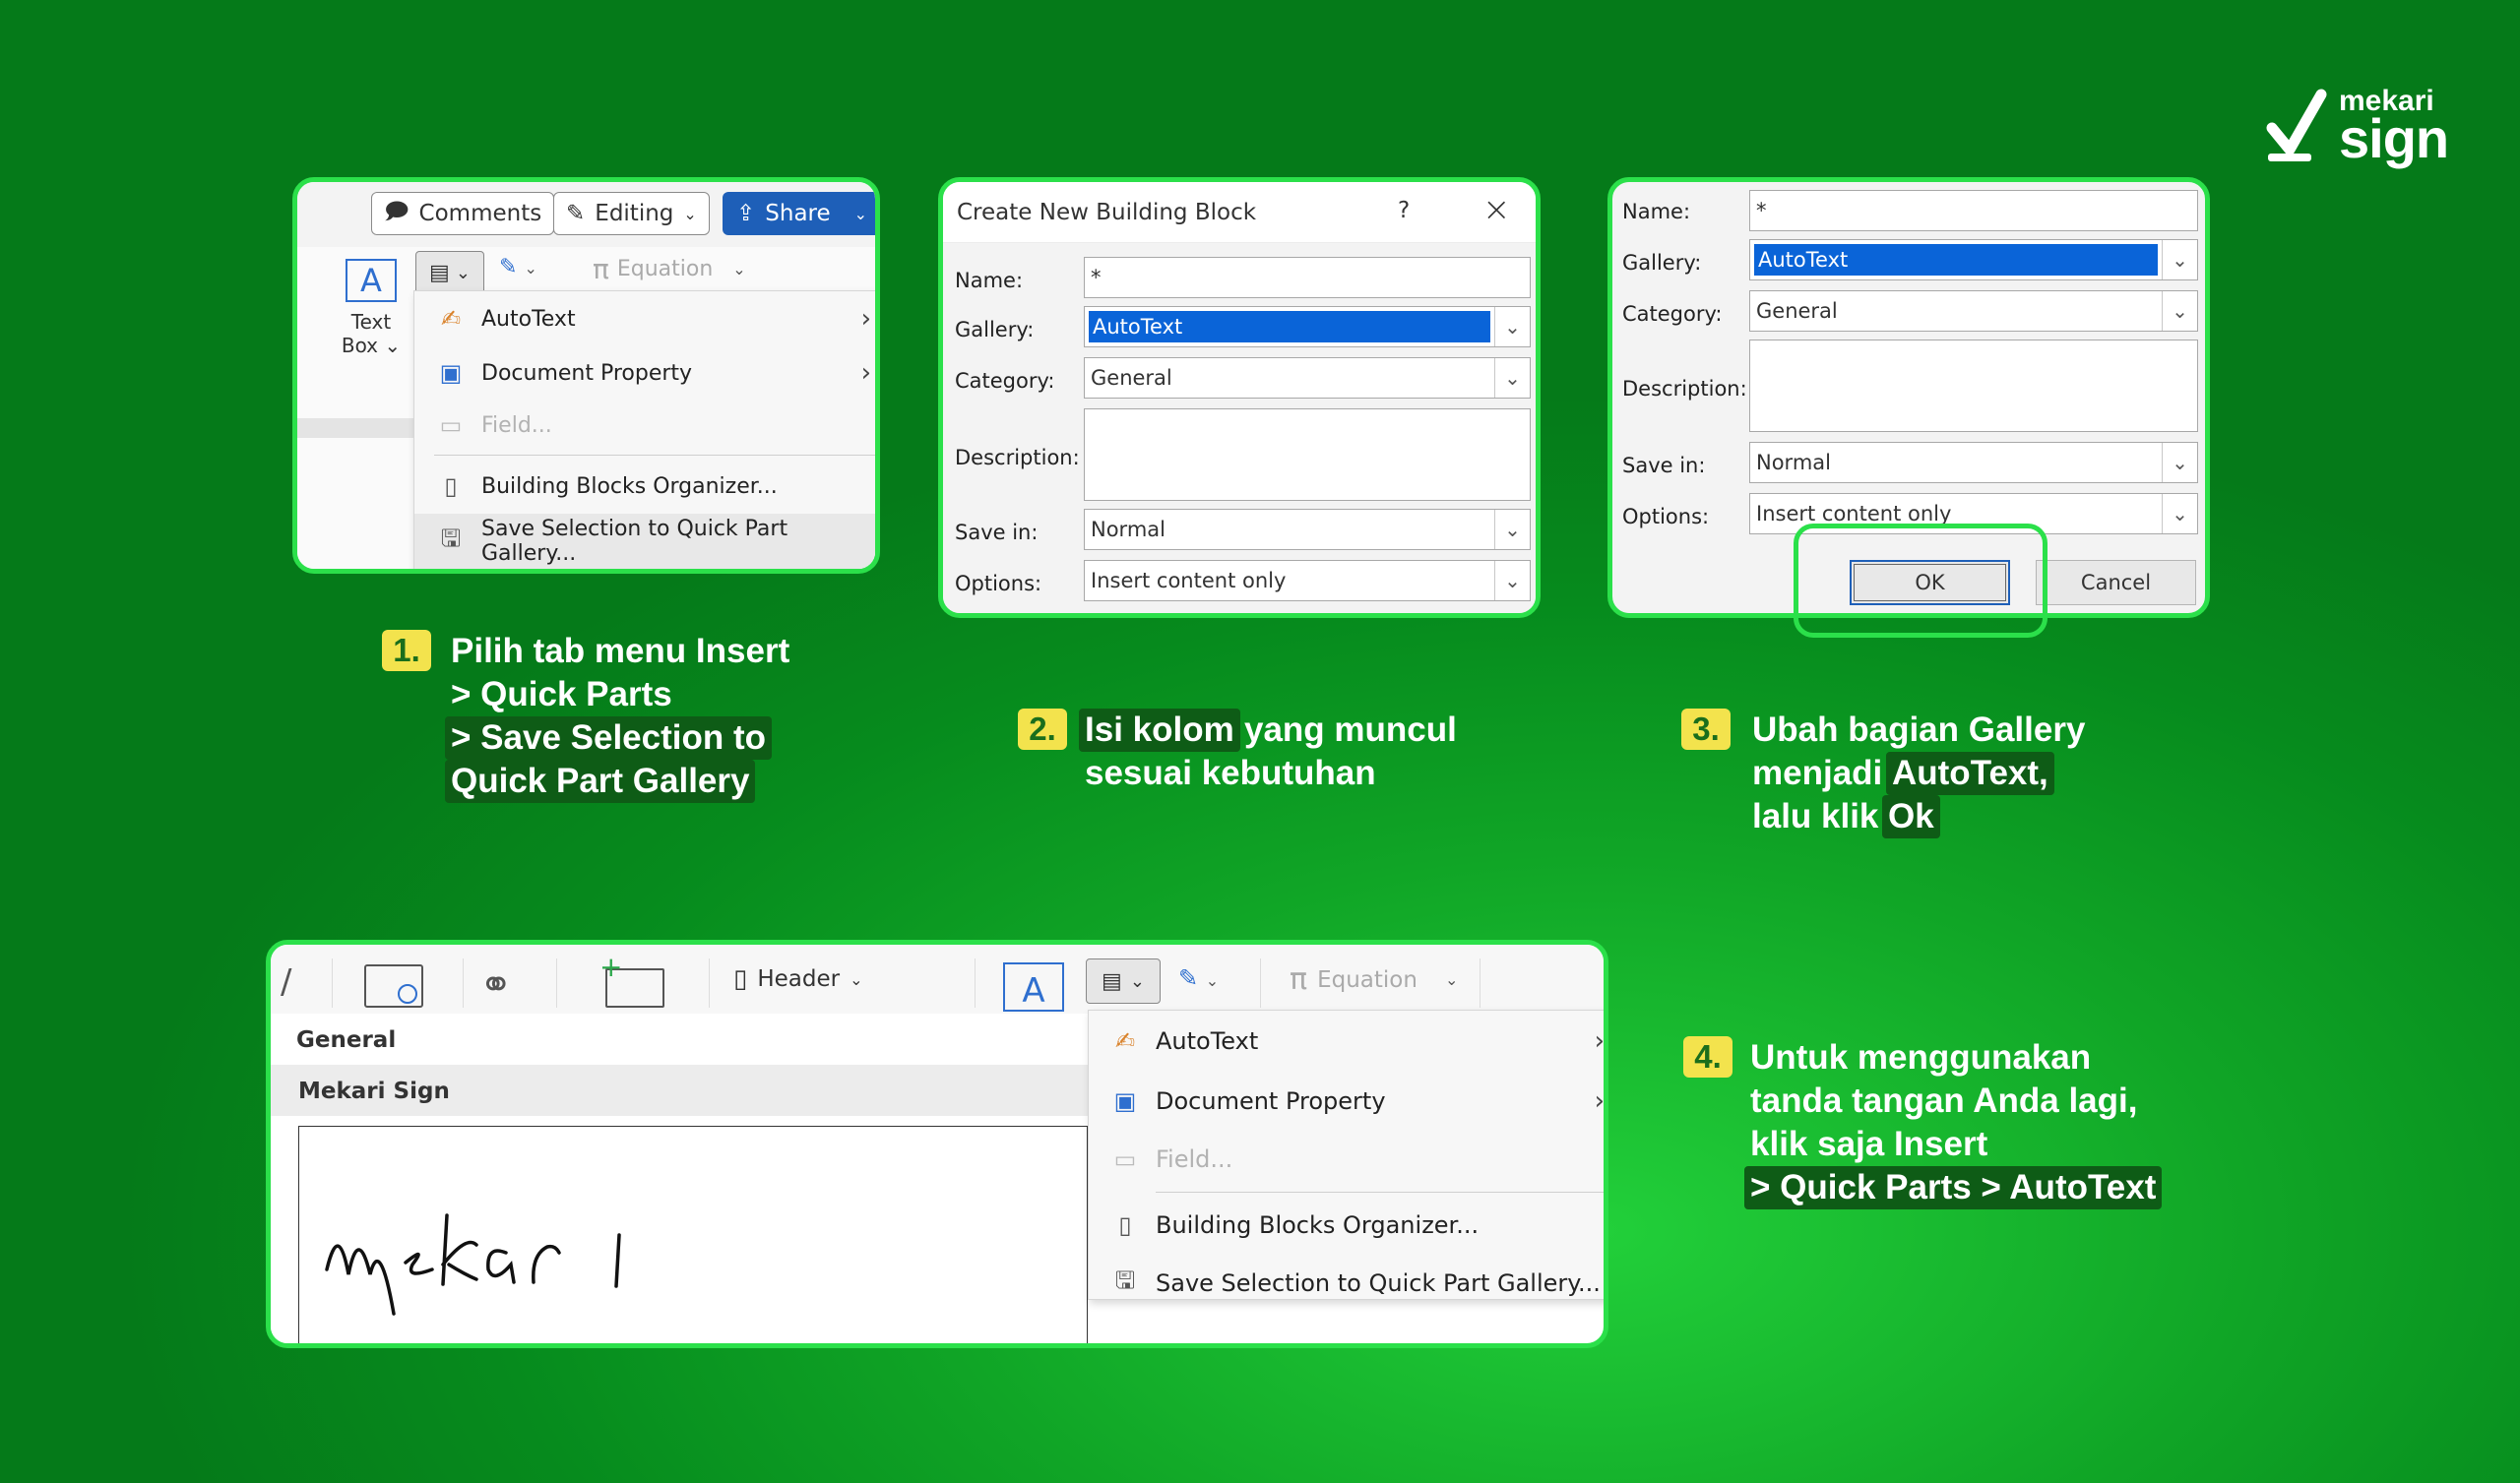  Describe the element at coordinates (631, 979) in the screenshot. I see `comment-insert-icon: +` at that location.